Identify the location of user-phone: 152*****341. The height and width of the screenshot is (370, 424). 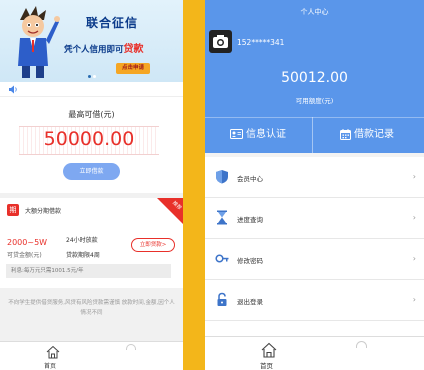
(261, 42).